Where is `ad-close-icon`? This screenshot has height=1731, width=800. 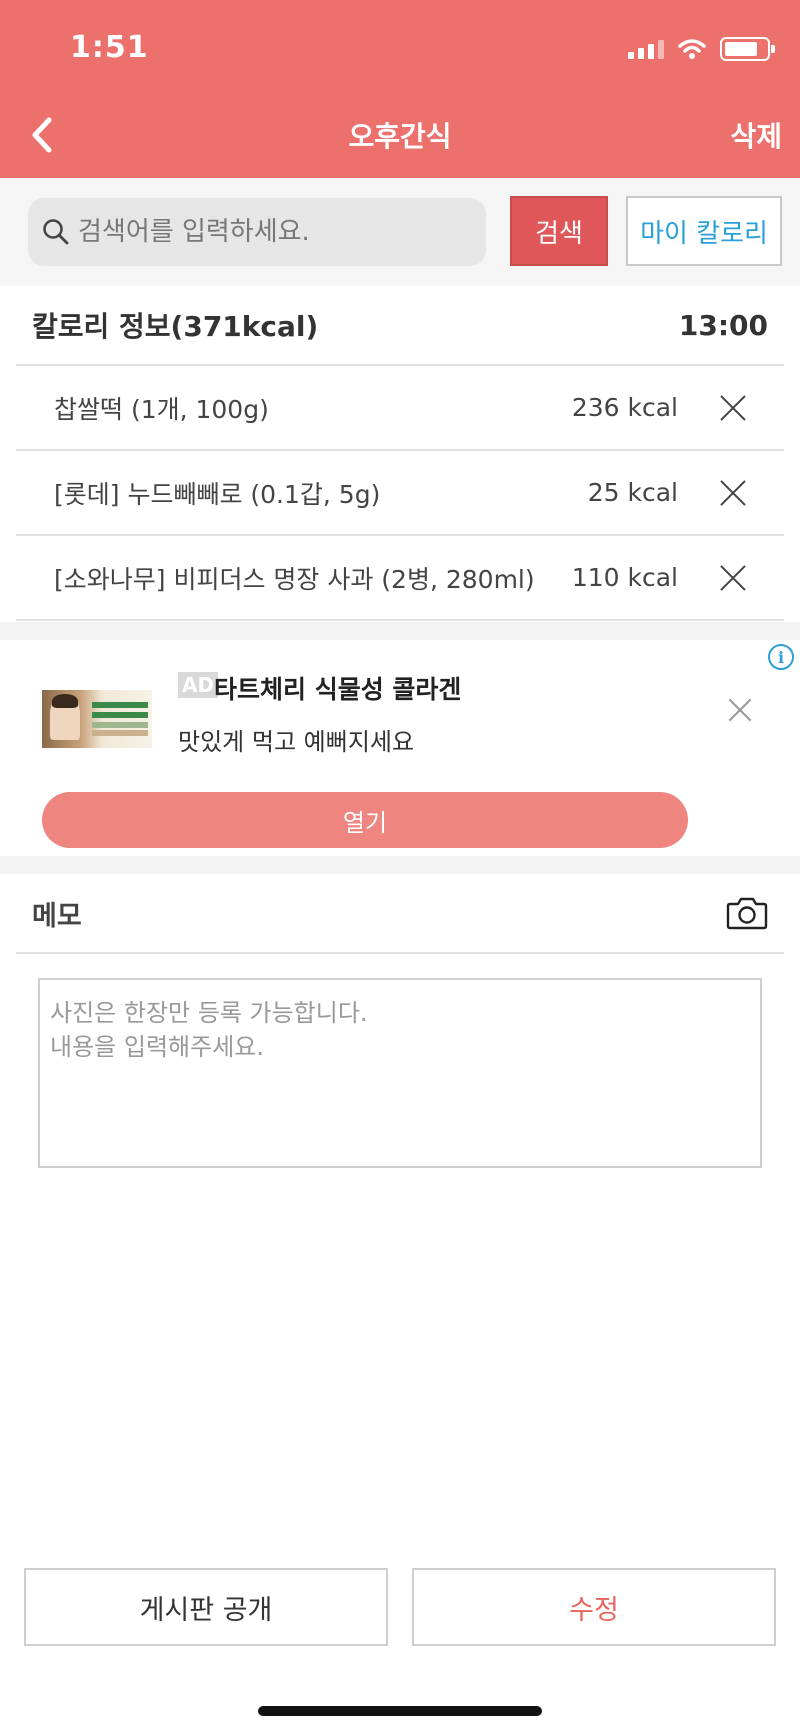 ad-close-icon is located at coordinates (740, 710).